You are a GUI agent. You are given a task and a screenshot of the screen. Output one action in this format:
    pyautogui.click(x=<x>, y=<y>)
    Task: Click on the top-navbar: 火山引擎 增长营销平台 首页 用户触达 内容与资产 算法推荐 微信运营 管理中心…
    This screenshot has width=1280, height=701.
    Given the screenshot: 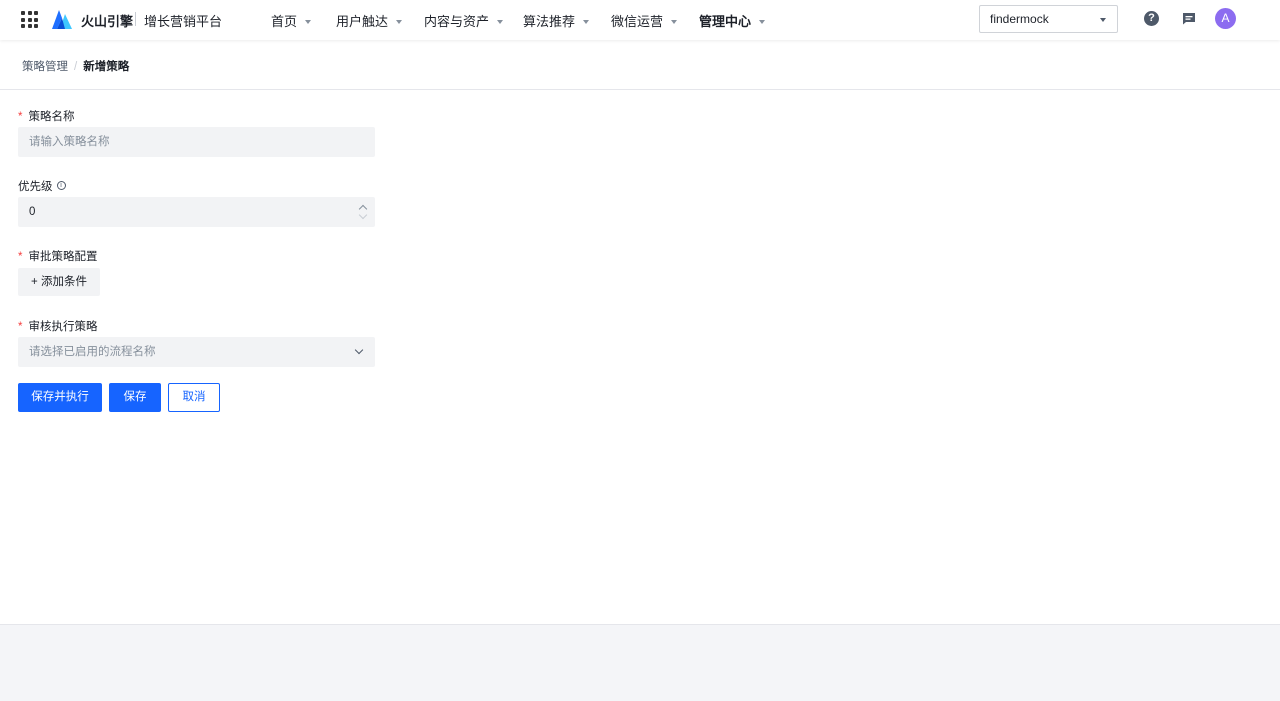 What is the action you would take?
    pyautogui.click(x=640, y=20)
    